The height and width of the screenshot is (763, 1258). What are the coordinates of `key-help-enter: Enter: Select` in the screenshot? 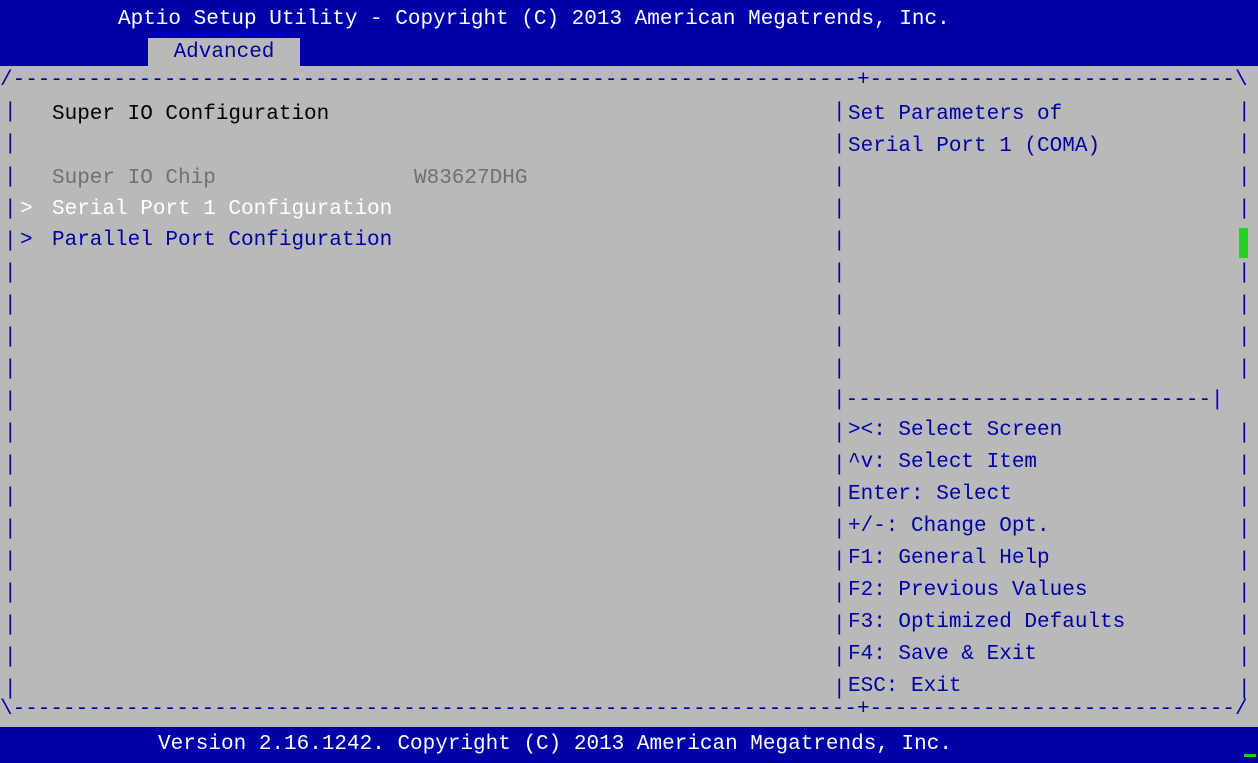 It's located at (930, 494).